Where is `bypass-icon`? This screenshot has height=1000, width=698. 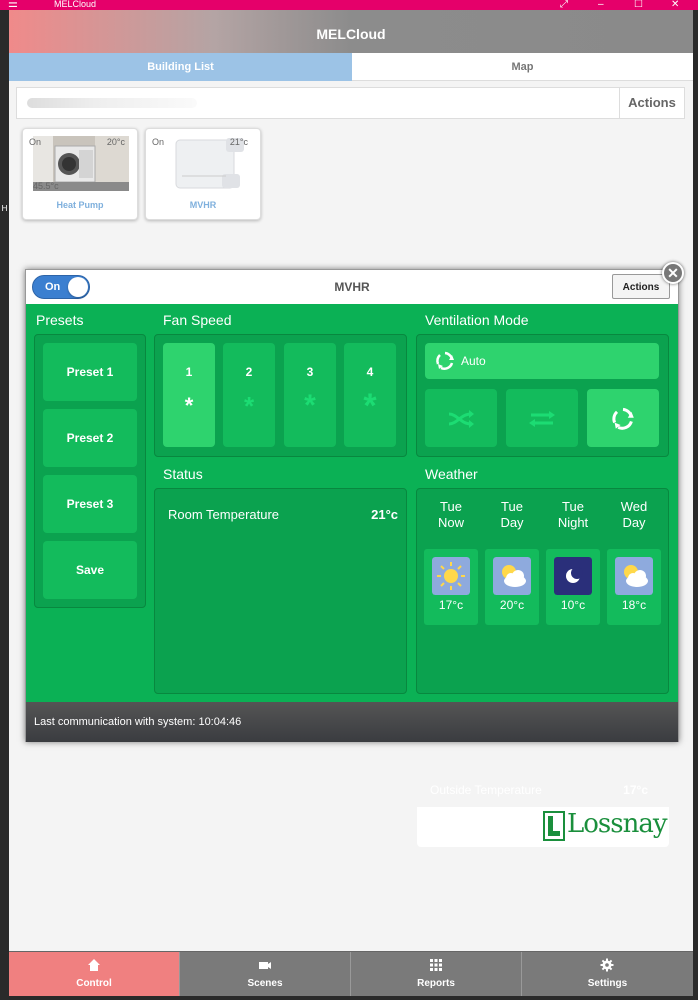 bypass-icon is located at coordinates (461, 418).